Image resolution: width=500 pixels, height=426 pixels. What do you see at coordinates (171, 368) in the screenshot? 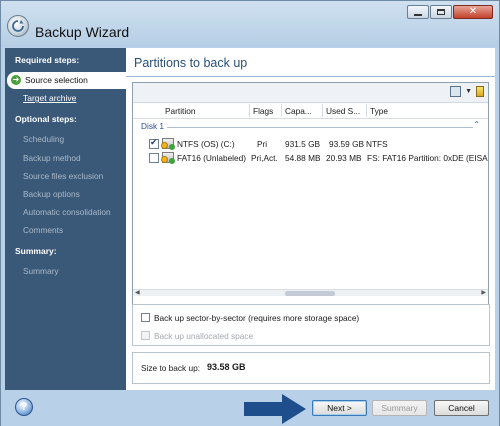
I see `size-to-backup-label: Size to back up:` at bounding box center [171, 368].